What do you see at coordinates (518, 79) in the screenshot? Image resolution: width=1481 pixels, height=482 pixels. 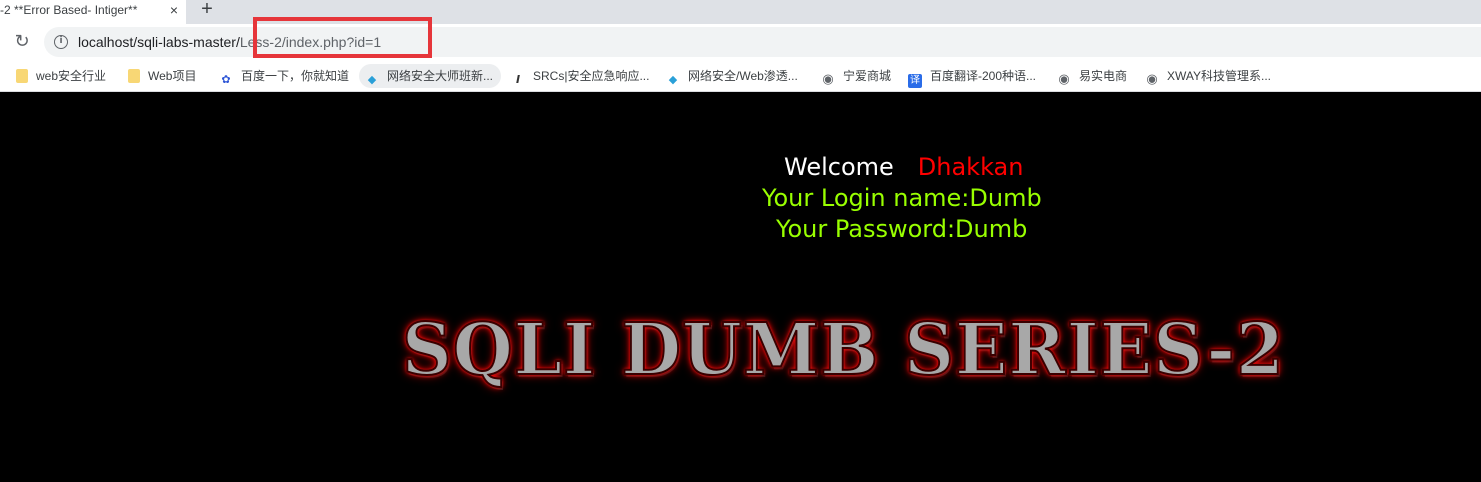 I see `srcs-icon: I` at bounding box center [518, 79].